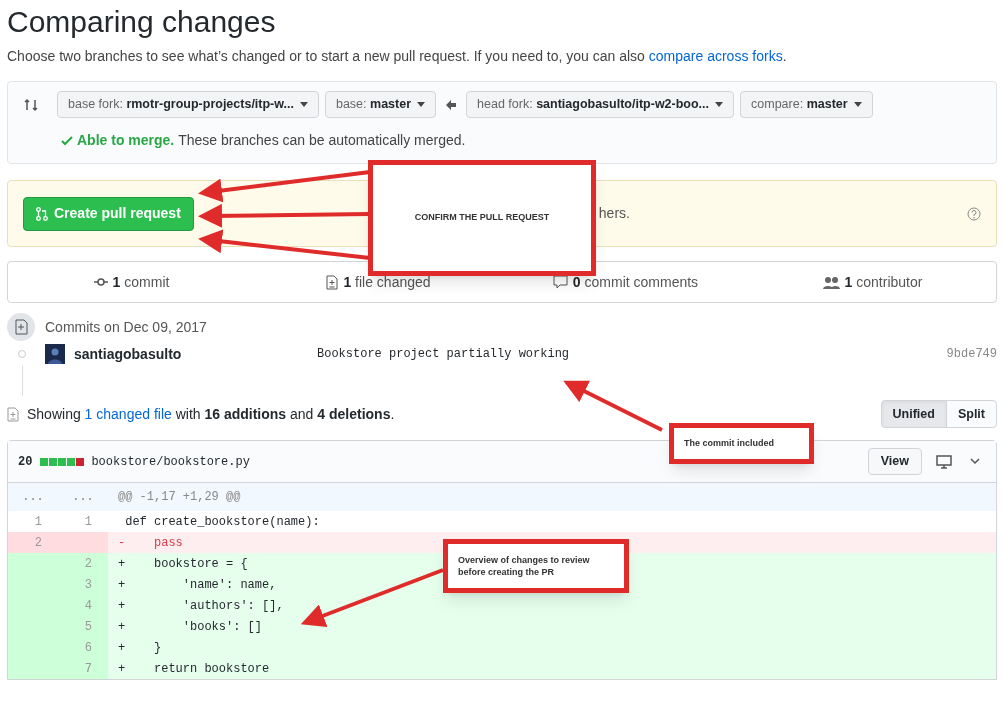 The image size is (1004, 704). I want to click on branch-selector: base: master, so click(380, 104).